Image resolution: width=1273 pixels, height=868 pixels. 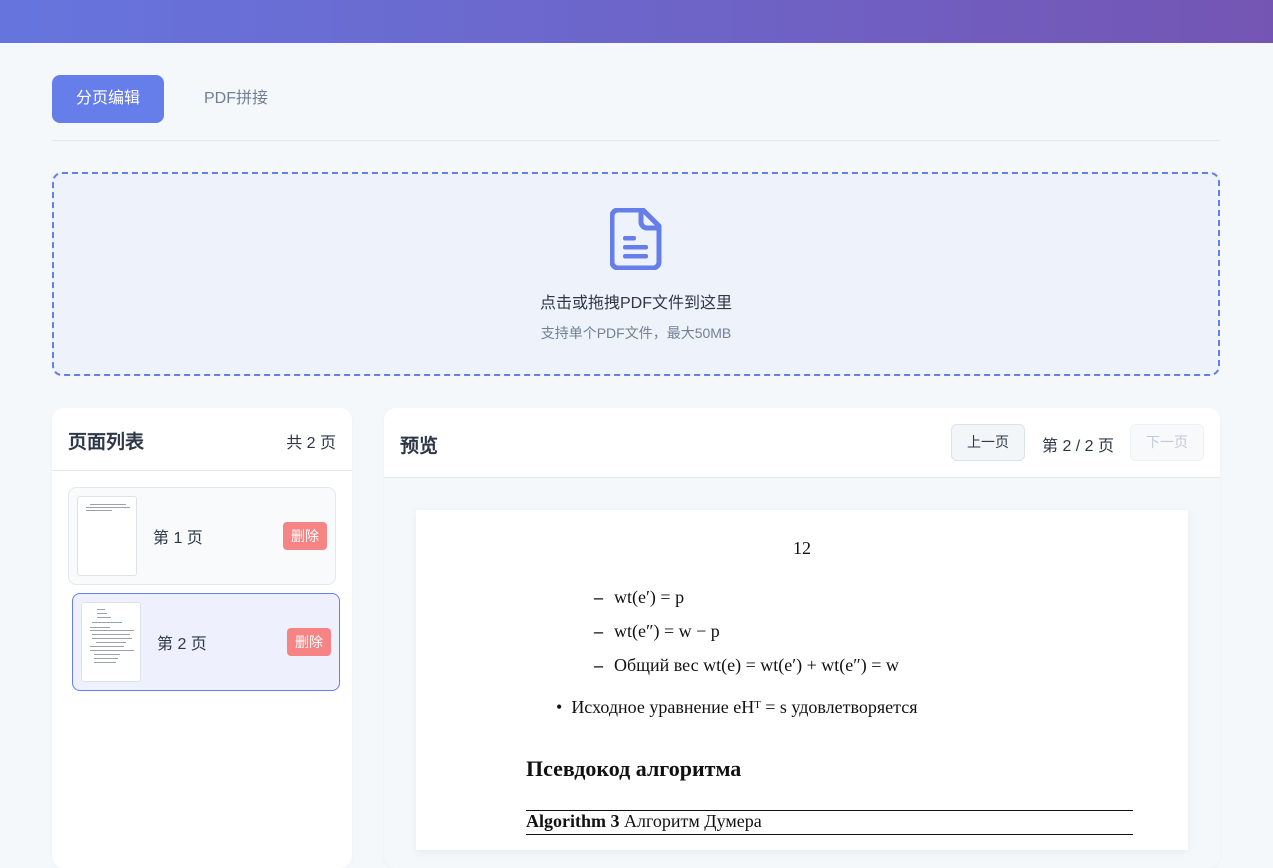 What do you see at coordinates (182, 644) in the screenshot?
I see `page-item-label: 第 2 页` at bounding box center [182, 644].